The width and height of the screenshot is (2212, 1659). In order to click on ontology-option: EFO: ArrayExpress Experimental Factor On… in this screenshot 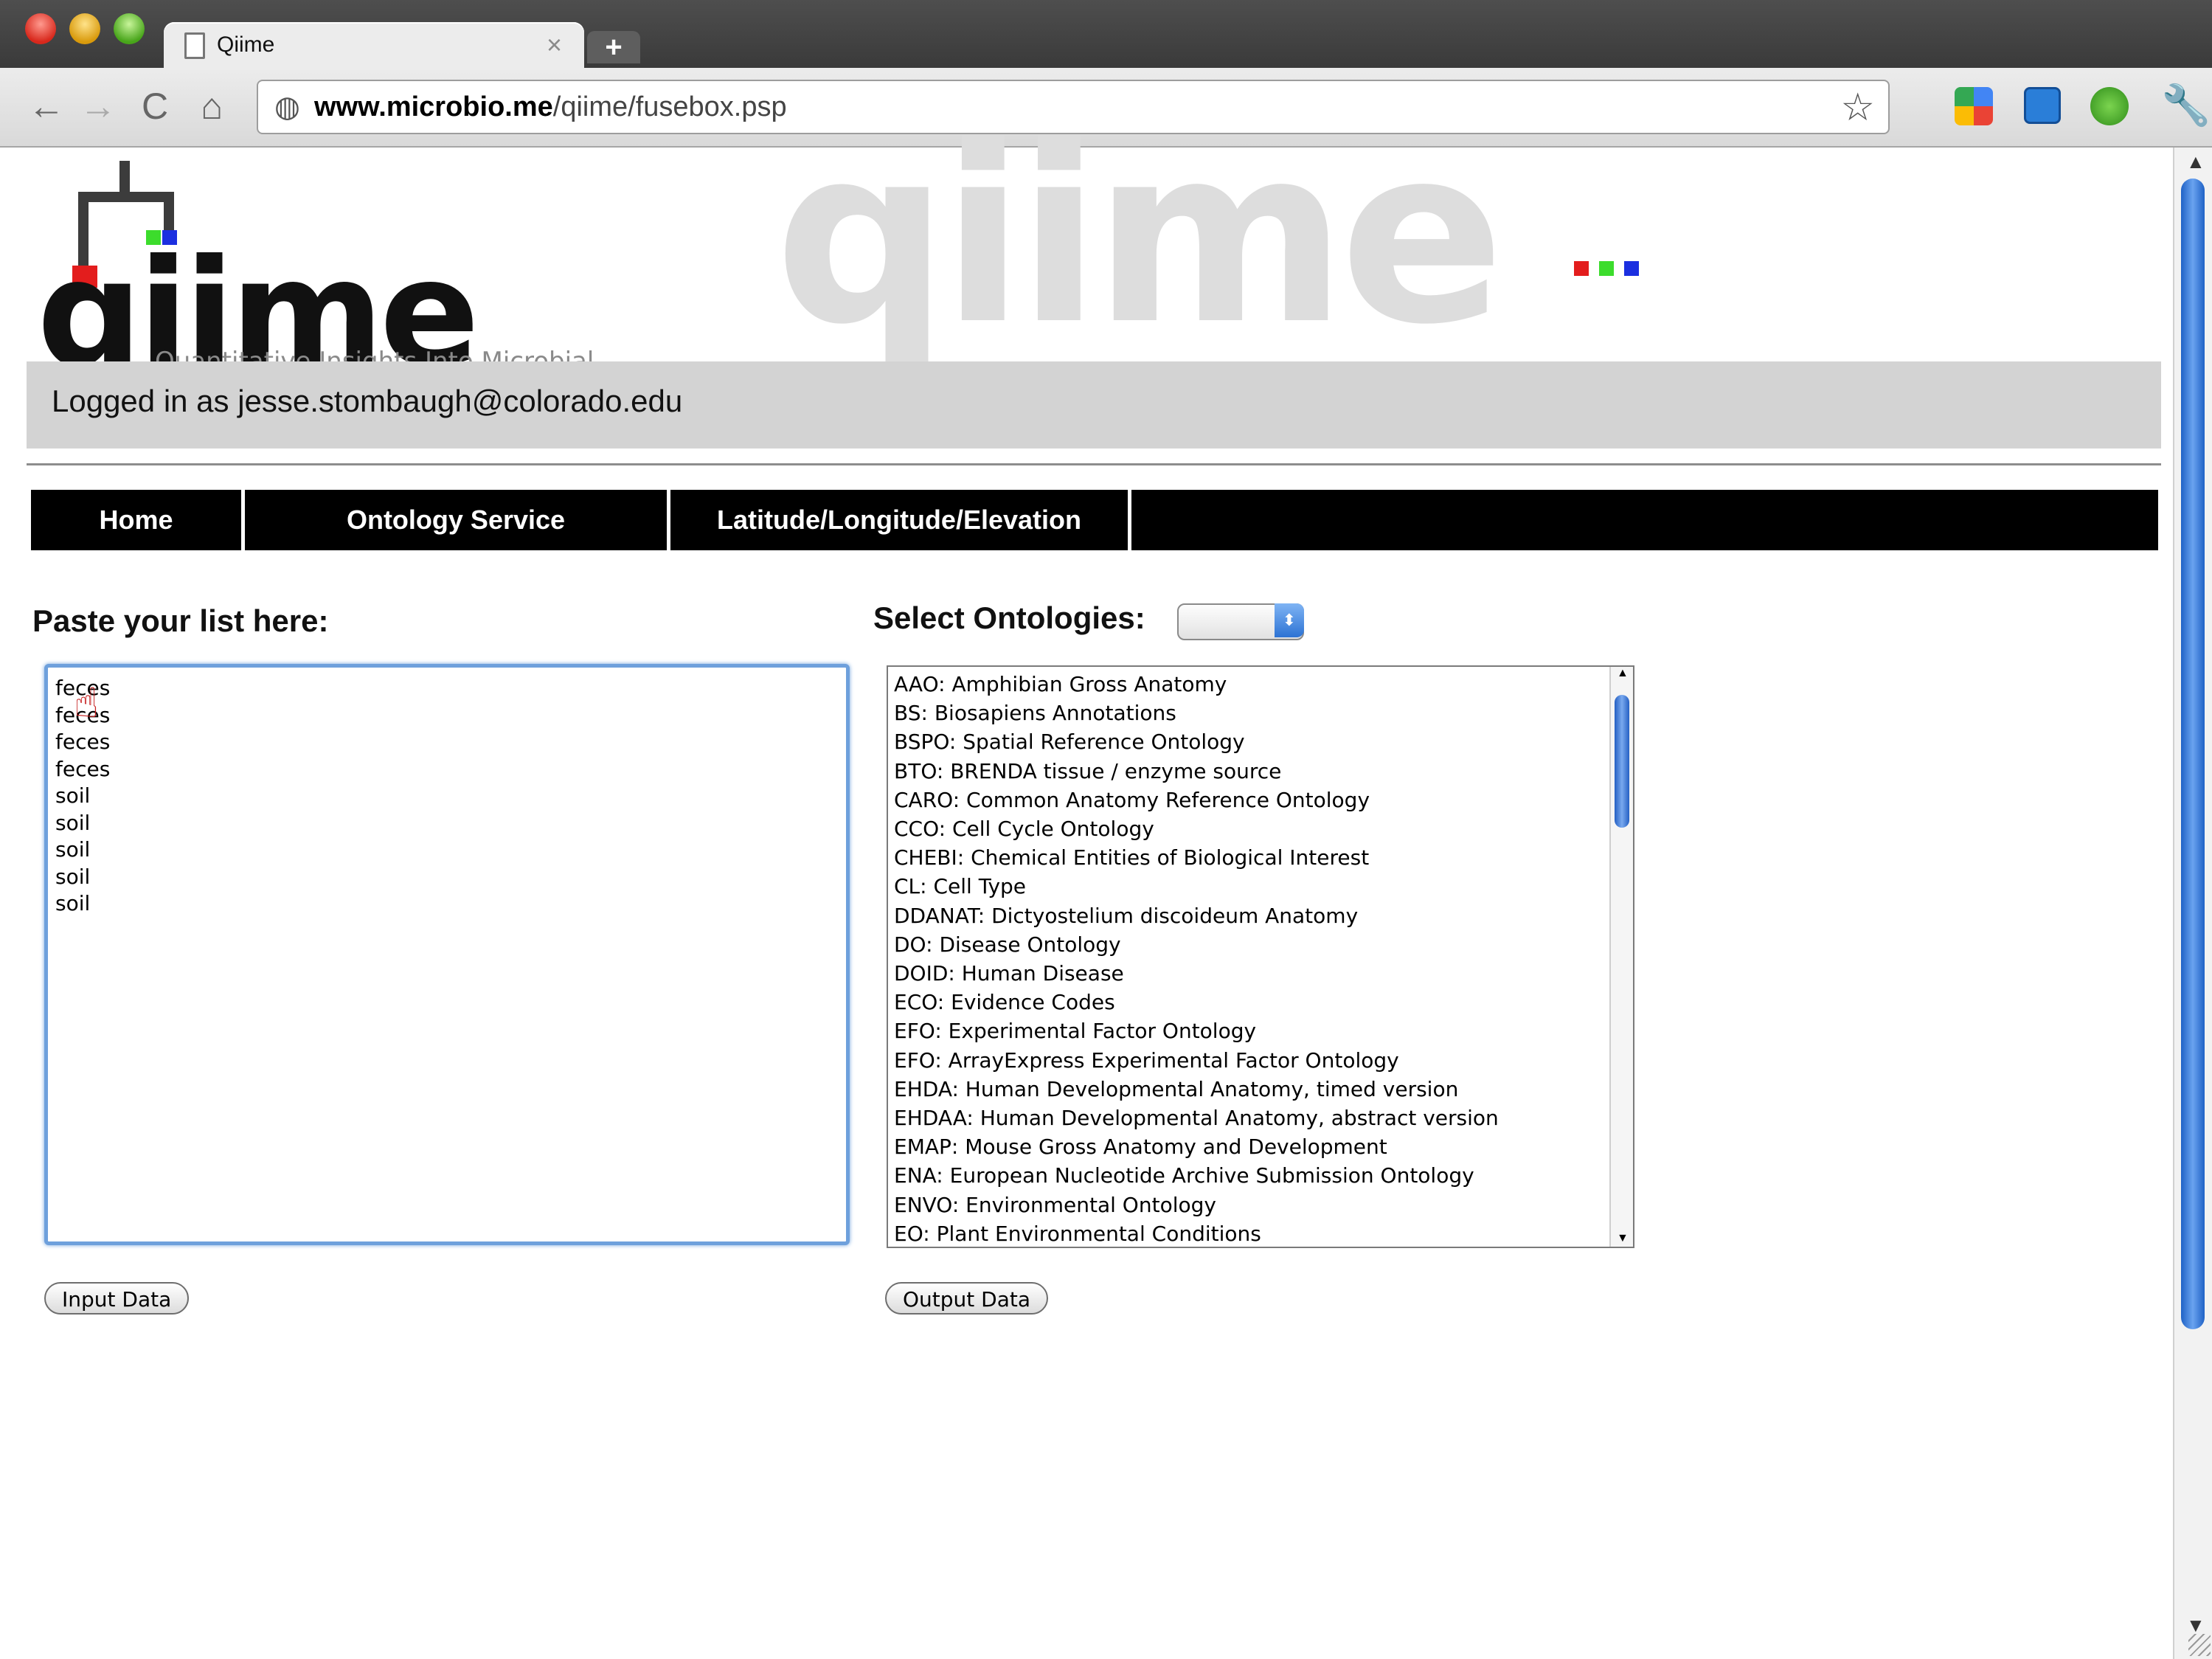, I will do `click(1248, 1061)`.